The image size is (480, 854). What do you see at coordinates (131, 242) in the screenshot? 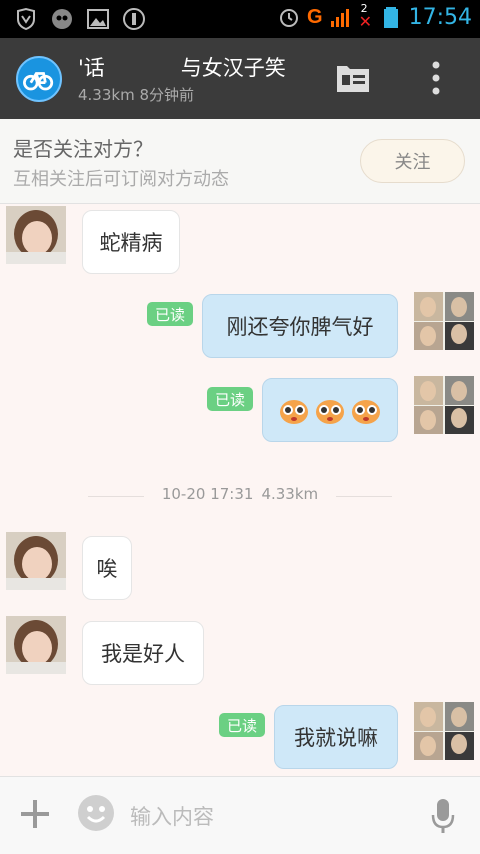
I see `message-bubble-incoming: 蛇精病` at bounding box center [131, 242].